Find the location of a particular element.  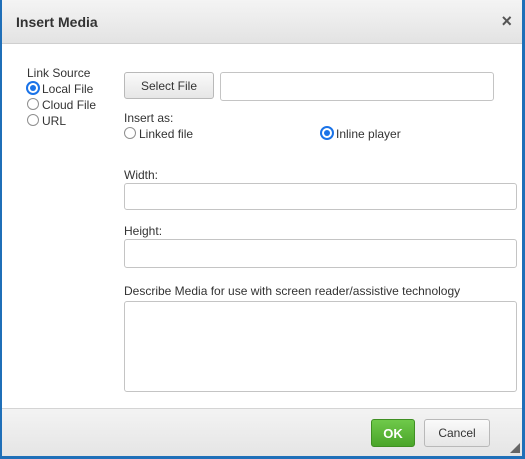

insert-as-linked-file: Linked file is located at coordinates (158, 134).